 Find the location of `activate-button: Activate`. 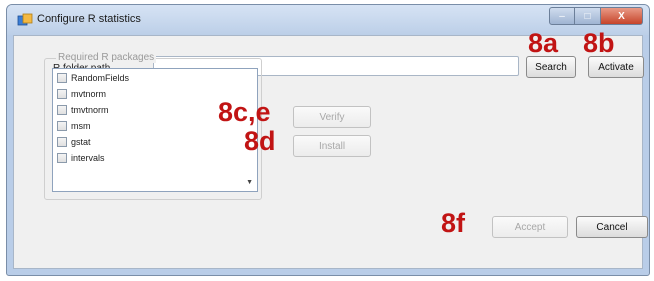

activate-button: Activate is located at coordinates (616, 67).